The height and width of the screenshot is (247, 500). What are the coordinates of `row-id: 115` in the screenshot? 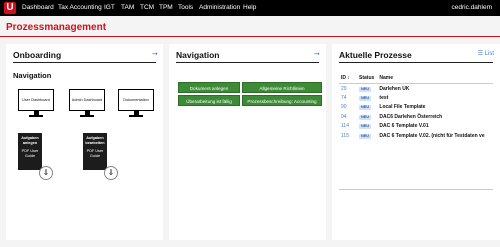 It's located at (348, 135).